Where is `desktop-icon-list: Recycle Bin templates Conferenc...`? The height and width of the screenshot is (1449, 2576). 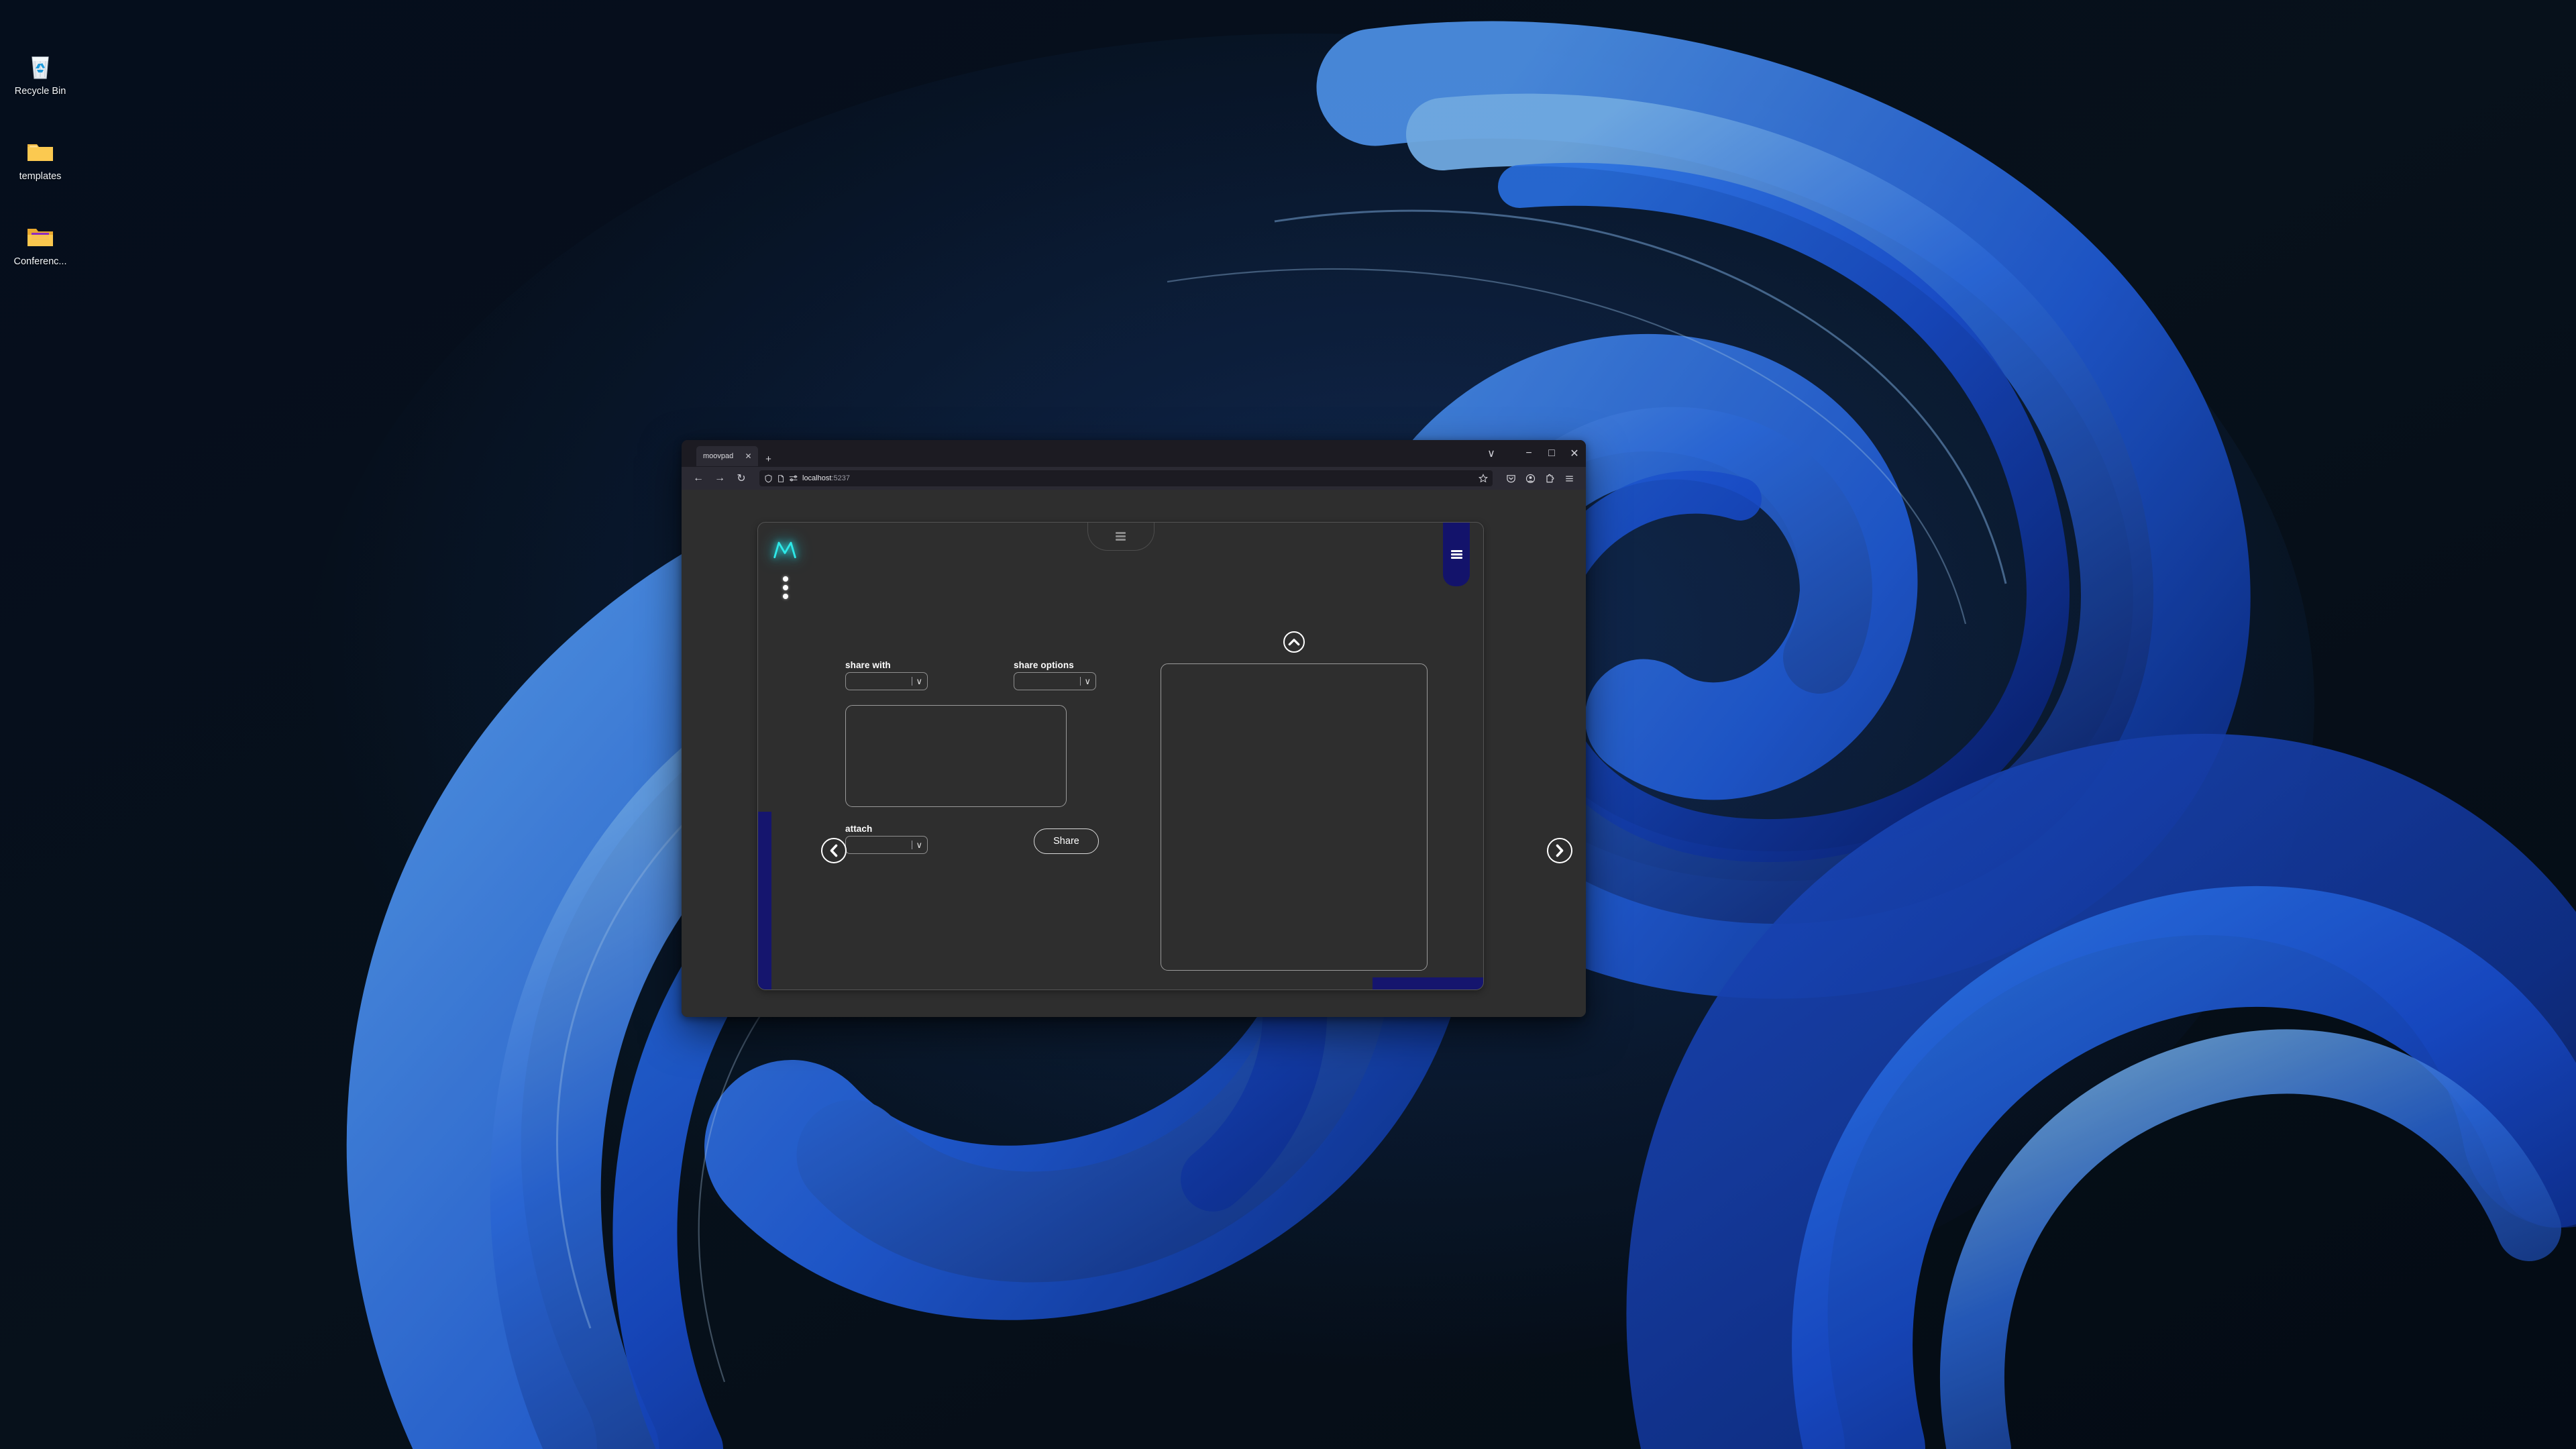 desktop-icon-list: Recycle Bin templates Conferenc... is located at coordinates (40, 158).